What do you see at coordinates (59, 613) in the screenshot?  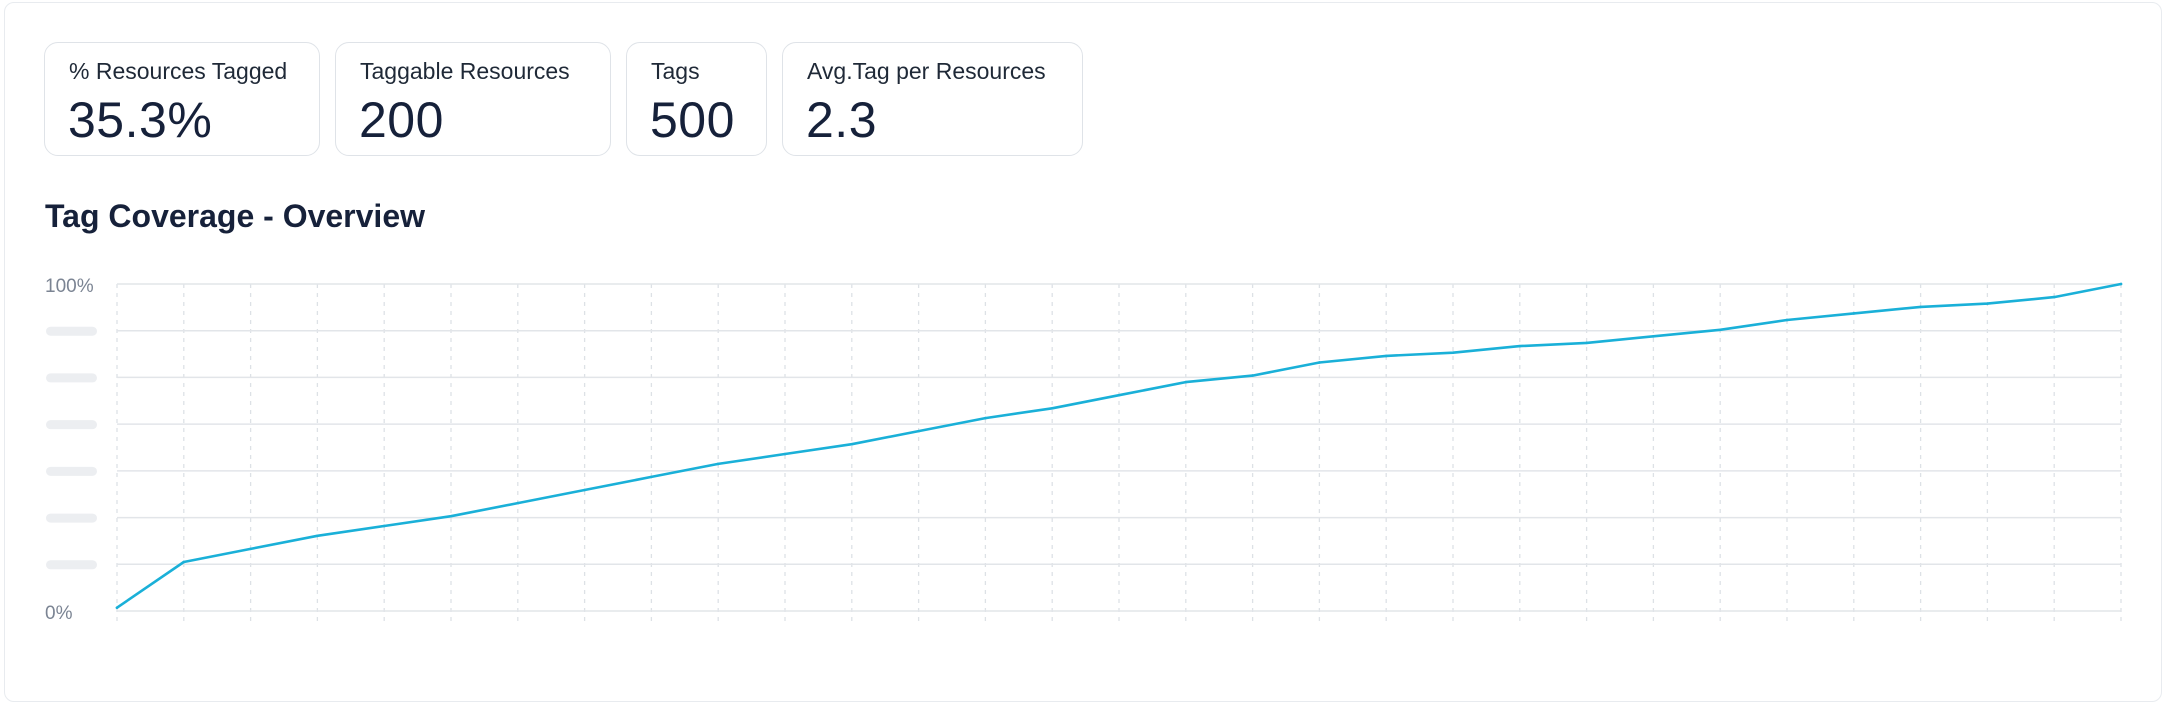 I see `y-tick-label: 0%` at bounding box center [59, 613].